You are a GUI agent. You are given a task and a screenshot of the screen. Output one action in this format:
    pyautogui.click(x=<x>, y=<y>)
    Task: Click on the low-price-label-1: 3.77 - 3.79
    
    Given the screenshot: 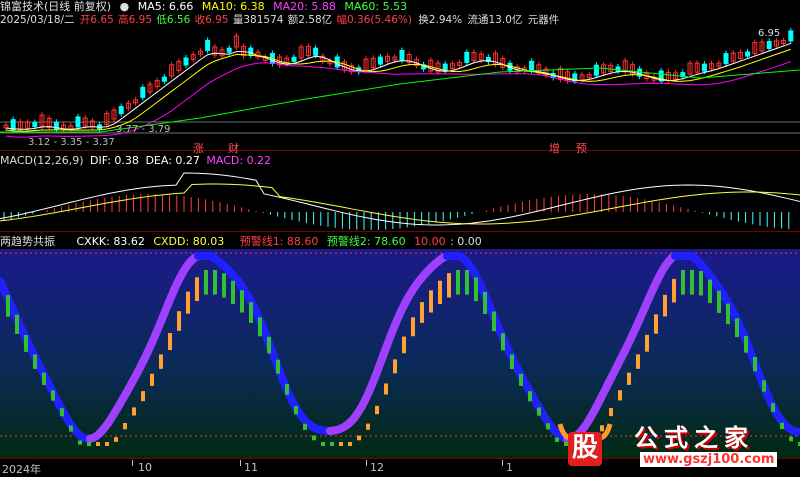 What is the action you would take?
    pyautogui.click(x=143, y=129)
    